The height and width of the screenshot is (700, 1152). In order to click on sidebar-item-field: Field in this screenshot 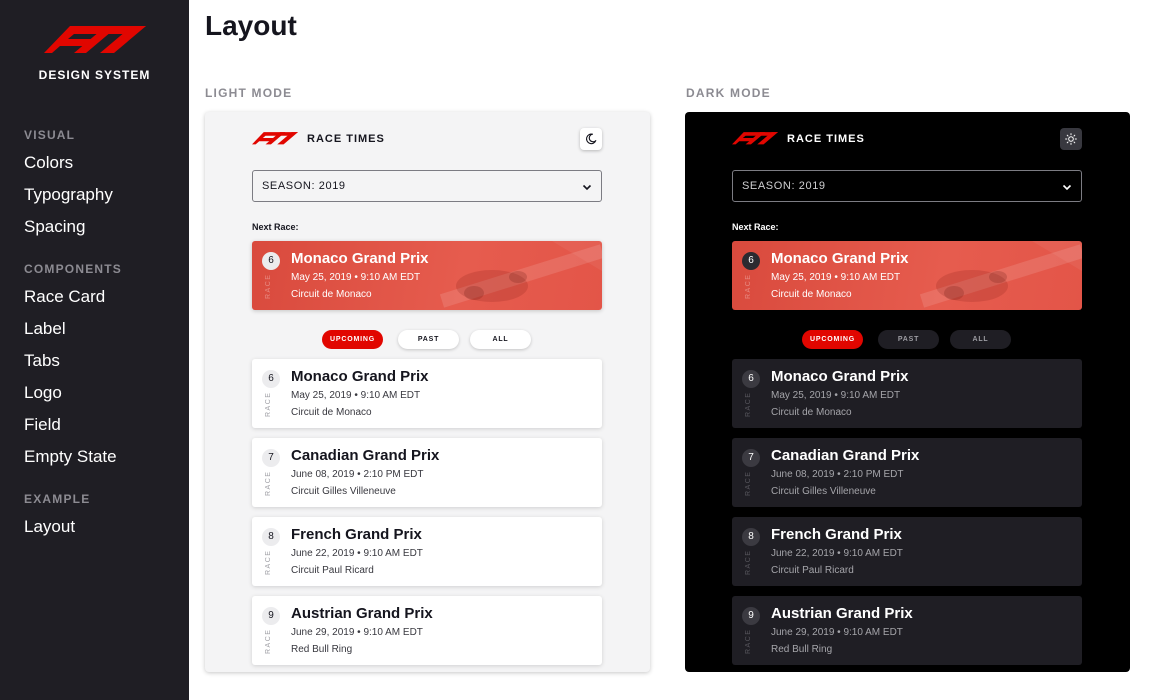, I will do `click(42, 425)`.